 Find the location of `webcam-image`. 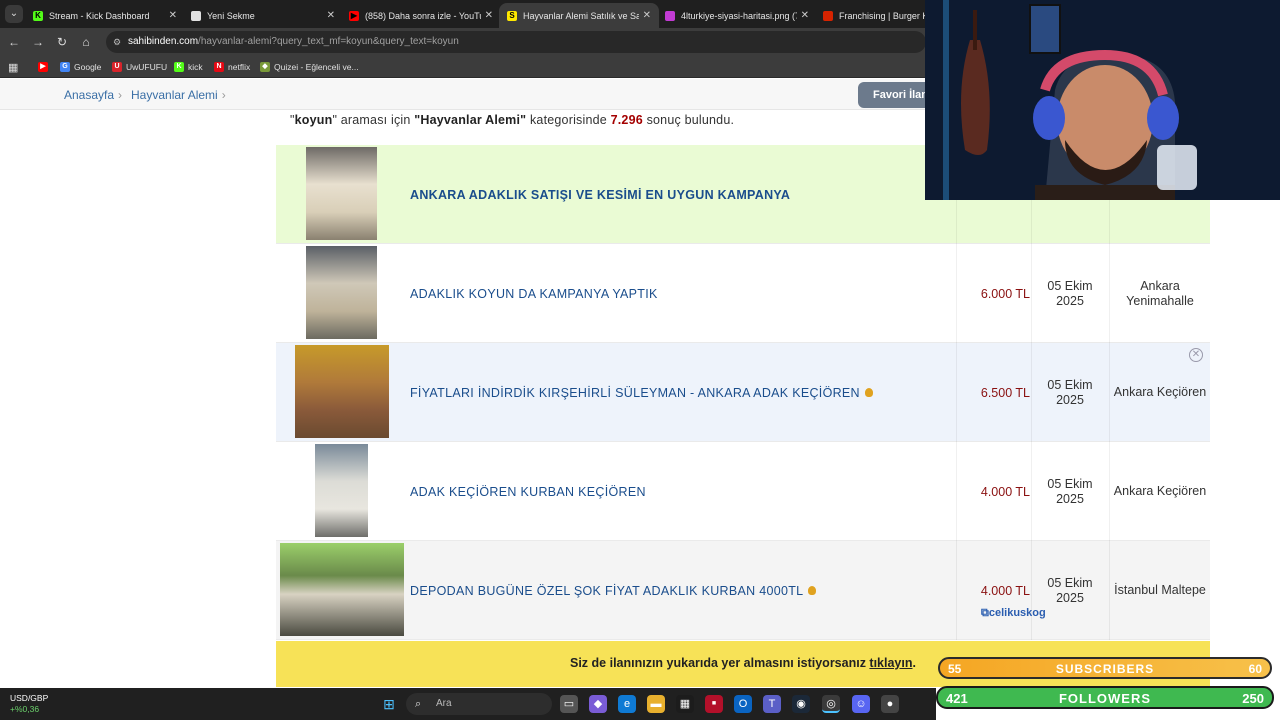

webcam-image is located at coordinates (1102, 100).